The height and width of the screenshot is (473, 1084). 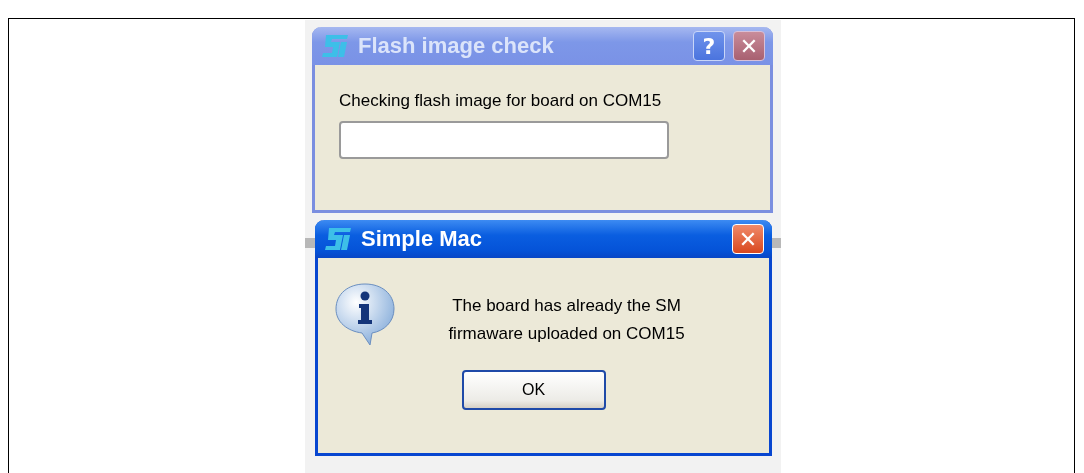 I want to click on window-title: Simple Mac, so click(x=422, y=239).